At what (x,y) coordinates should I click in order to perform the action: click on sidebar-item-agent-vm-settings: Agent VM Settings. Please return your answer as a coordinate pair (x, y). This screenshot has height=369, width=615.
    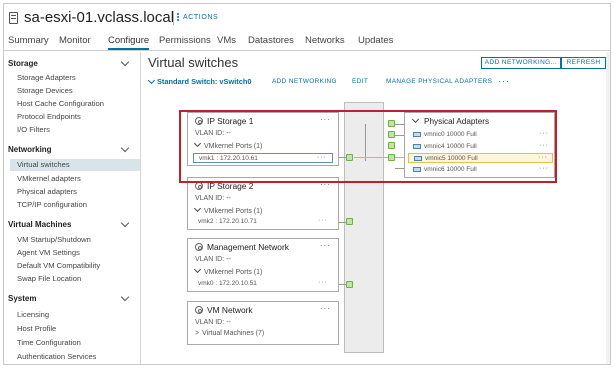
    Looking at the image, I should click on (72, 253).